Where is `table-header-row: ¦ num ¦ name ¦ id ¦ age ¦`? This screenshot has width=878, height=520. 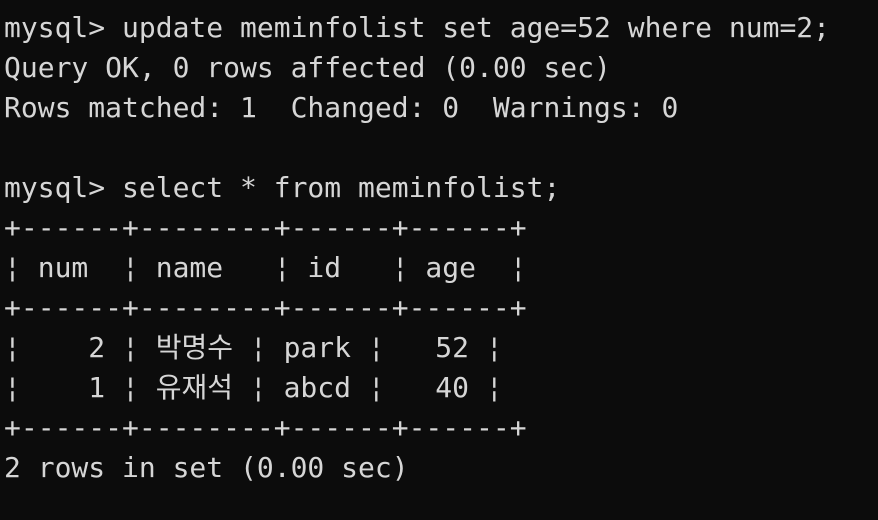
table-header-row: ¦ num ¦ name ¦ id ¦ age ¦ is located at coordinates (265, 267).